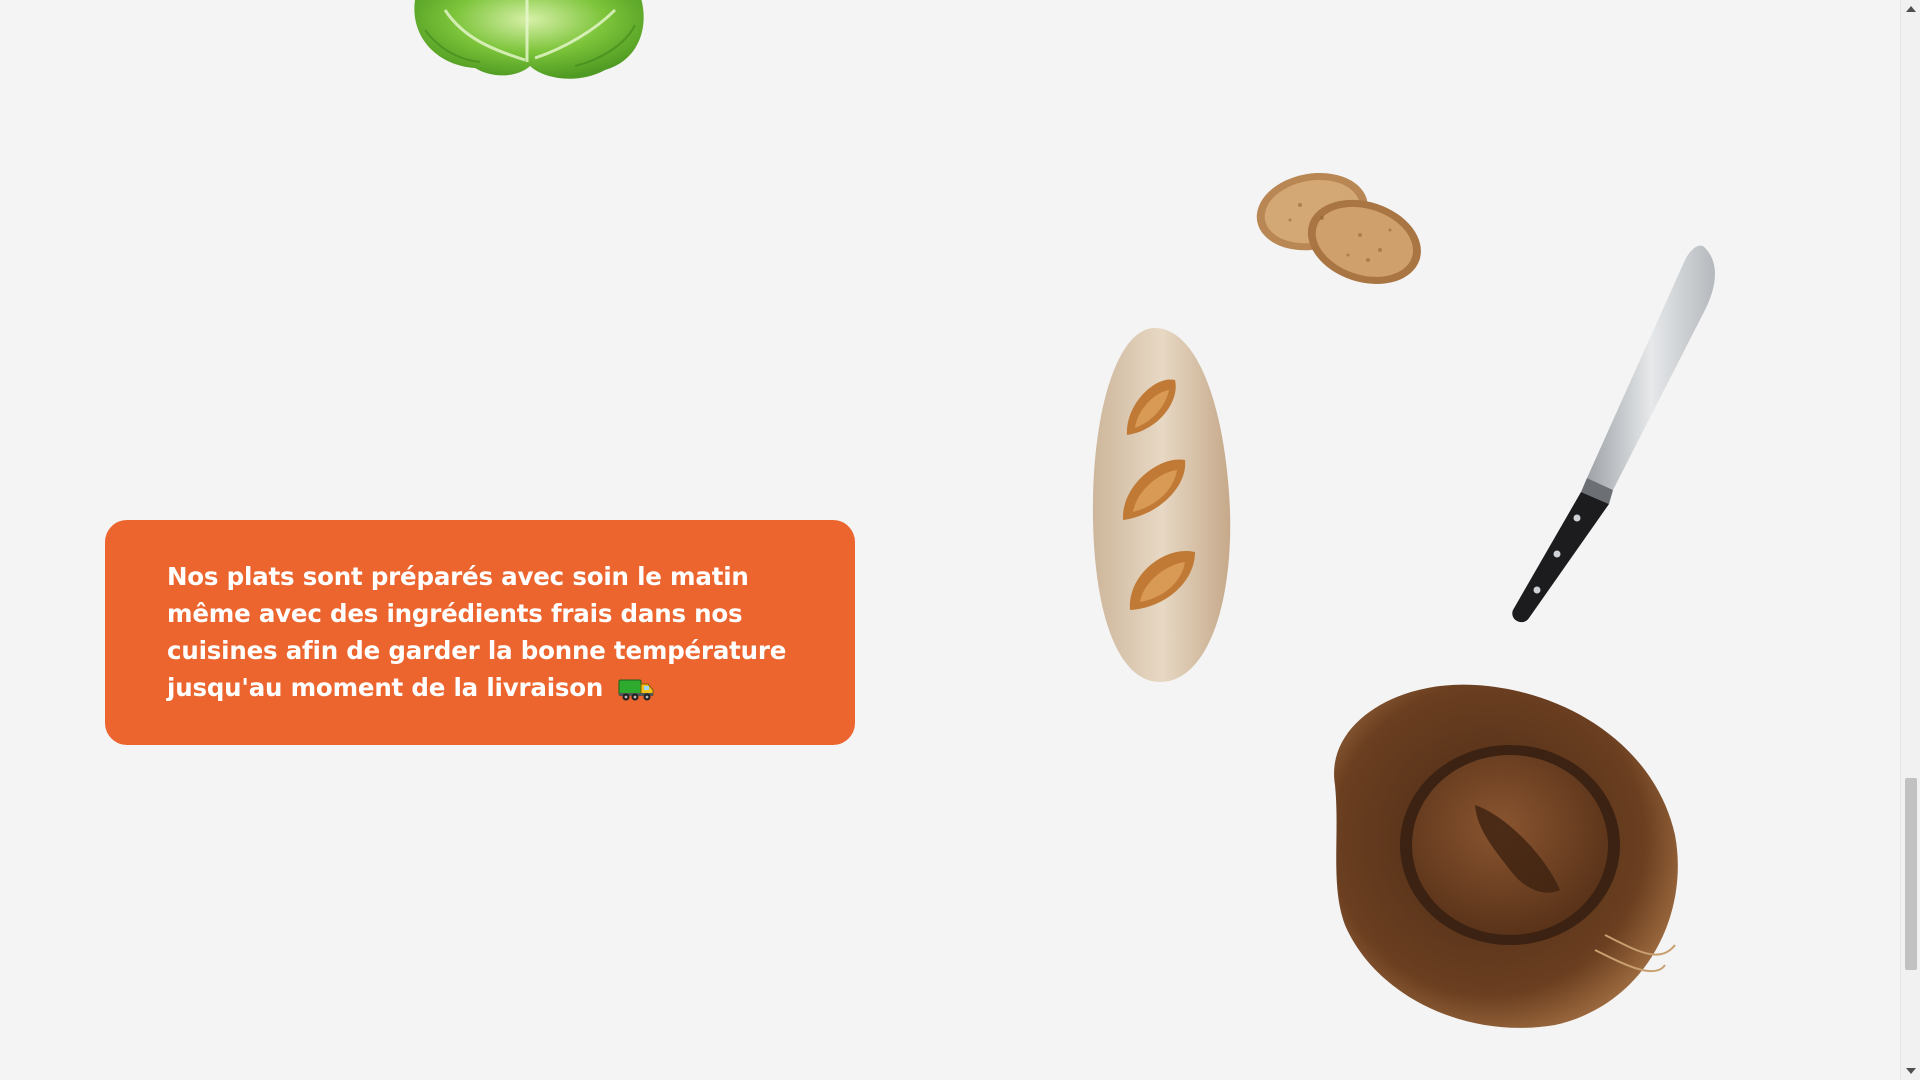  What do you see at coordinates (527, 45) in the screenshot?
I see `lettuce-image` at bounding box center [527, 45].